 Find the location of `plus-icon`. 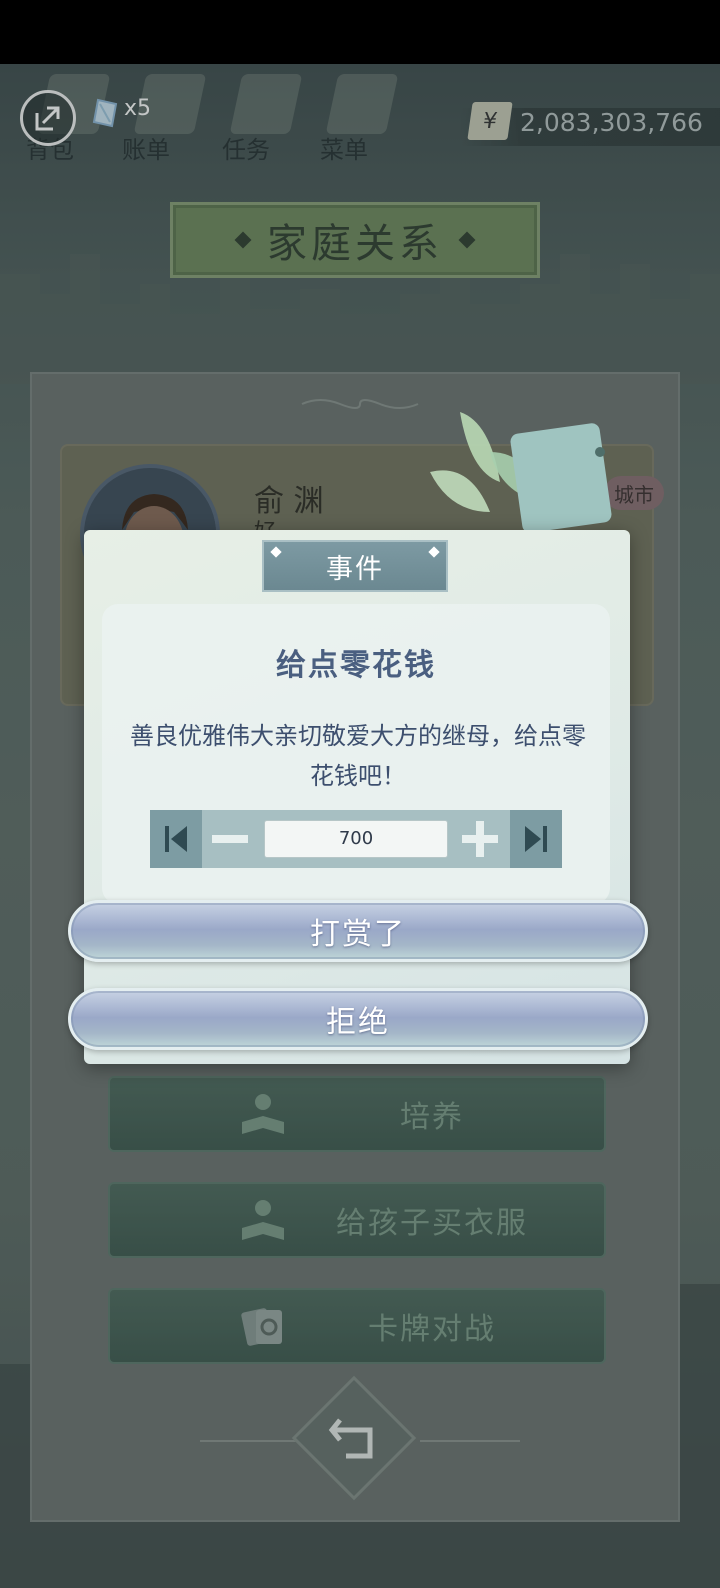

plus-icon is located at coordinates (480, 839).